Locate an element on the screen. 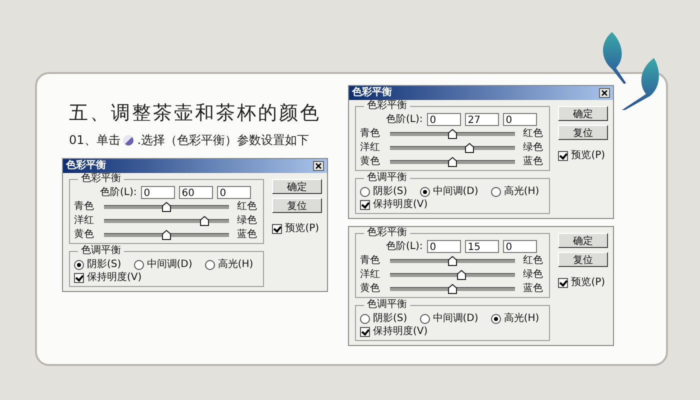 Image resolution: width=700 pixels, height=400 pixels. level-field: 27 is located at coordinates (481, 119).